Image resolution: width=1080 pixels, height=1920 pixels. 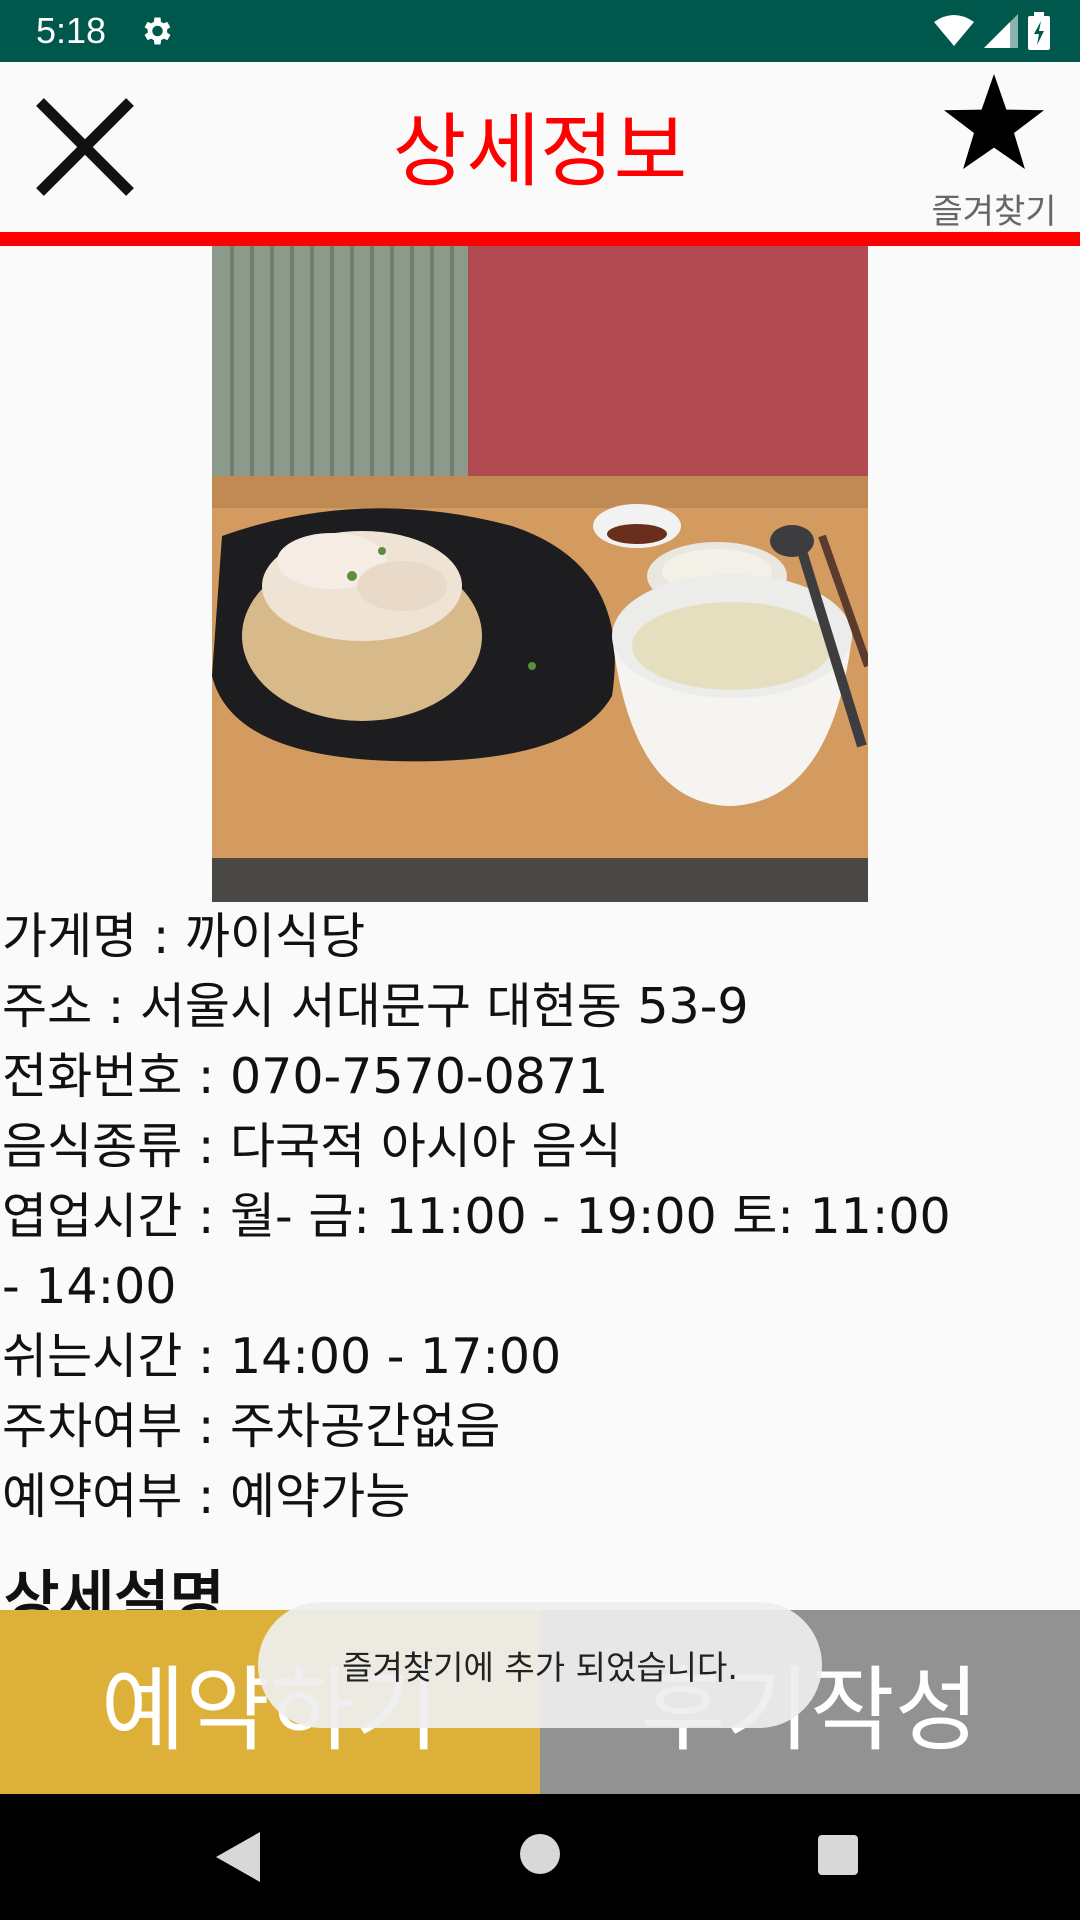 What do you see at coordinates (540, 1665) in the screenshot?
I see `toast-message: 즐겨찾기에 추가 되었습니다.` at bounding box center [540, 1665].